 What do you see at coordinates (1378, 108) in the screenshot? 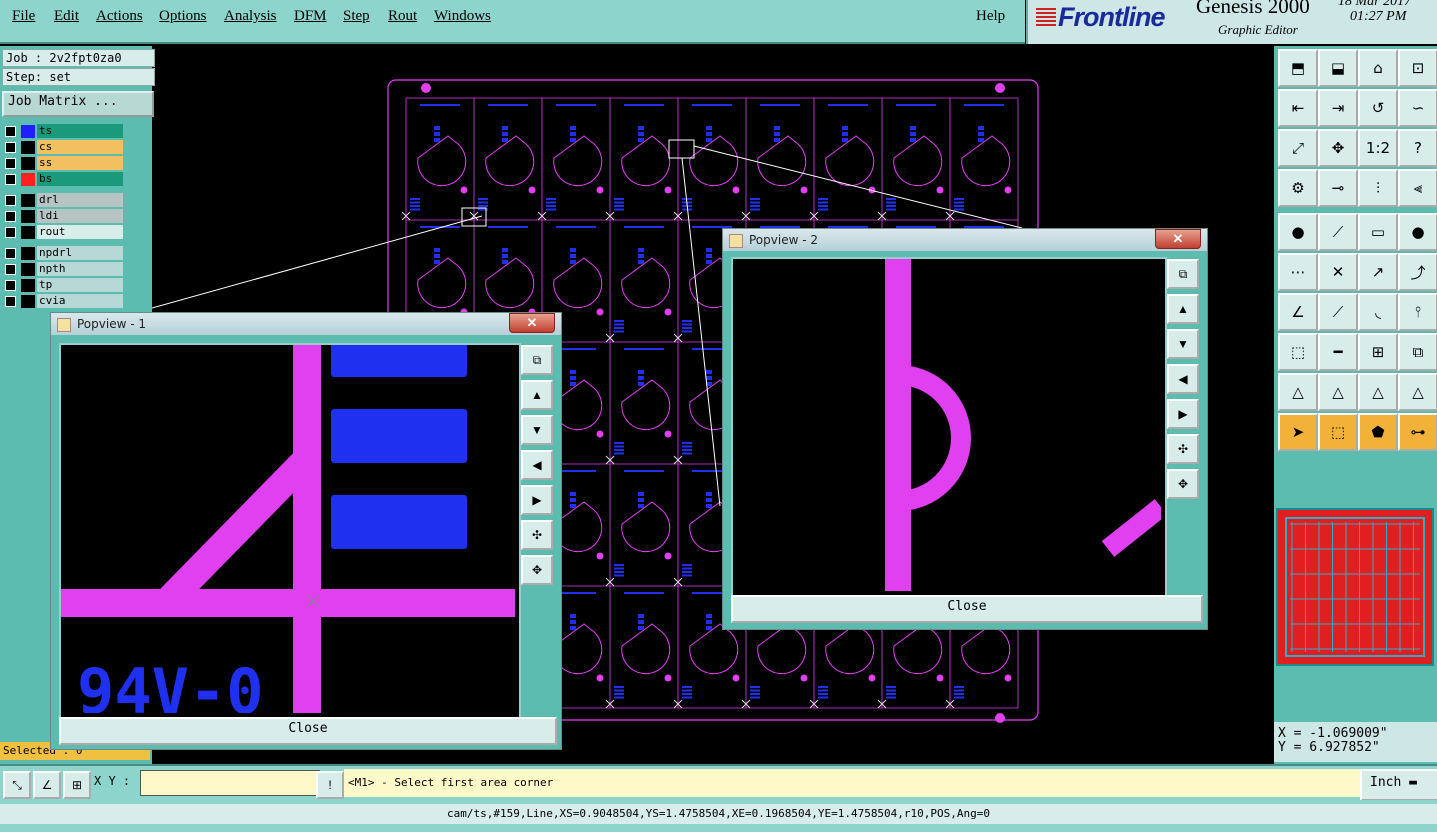
I see `redraw-back-icon: ↺` at bounding box center [1378, 108].